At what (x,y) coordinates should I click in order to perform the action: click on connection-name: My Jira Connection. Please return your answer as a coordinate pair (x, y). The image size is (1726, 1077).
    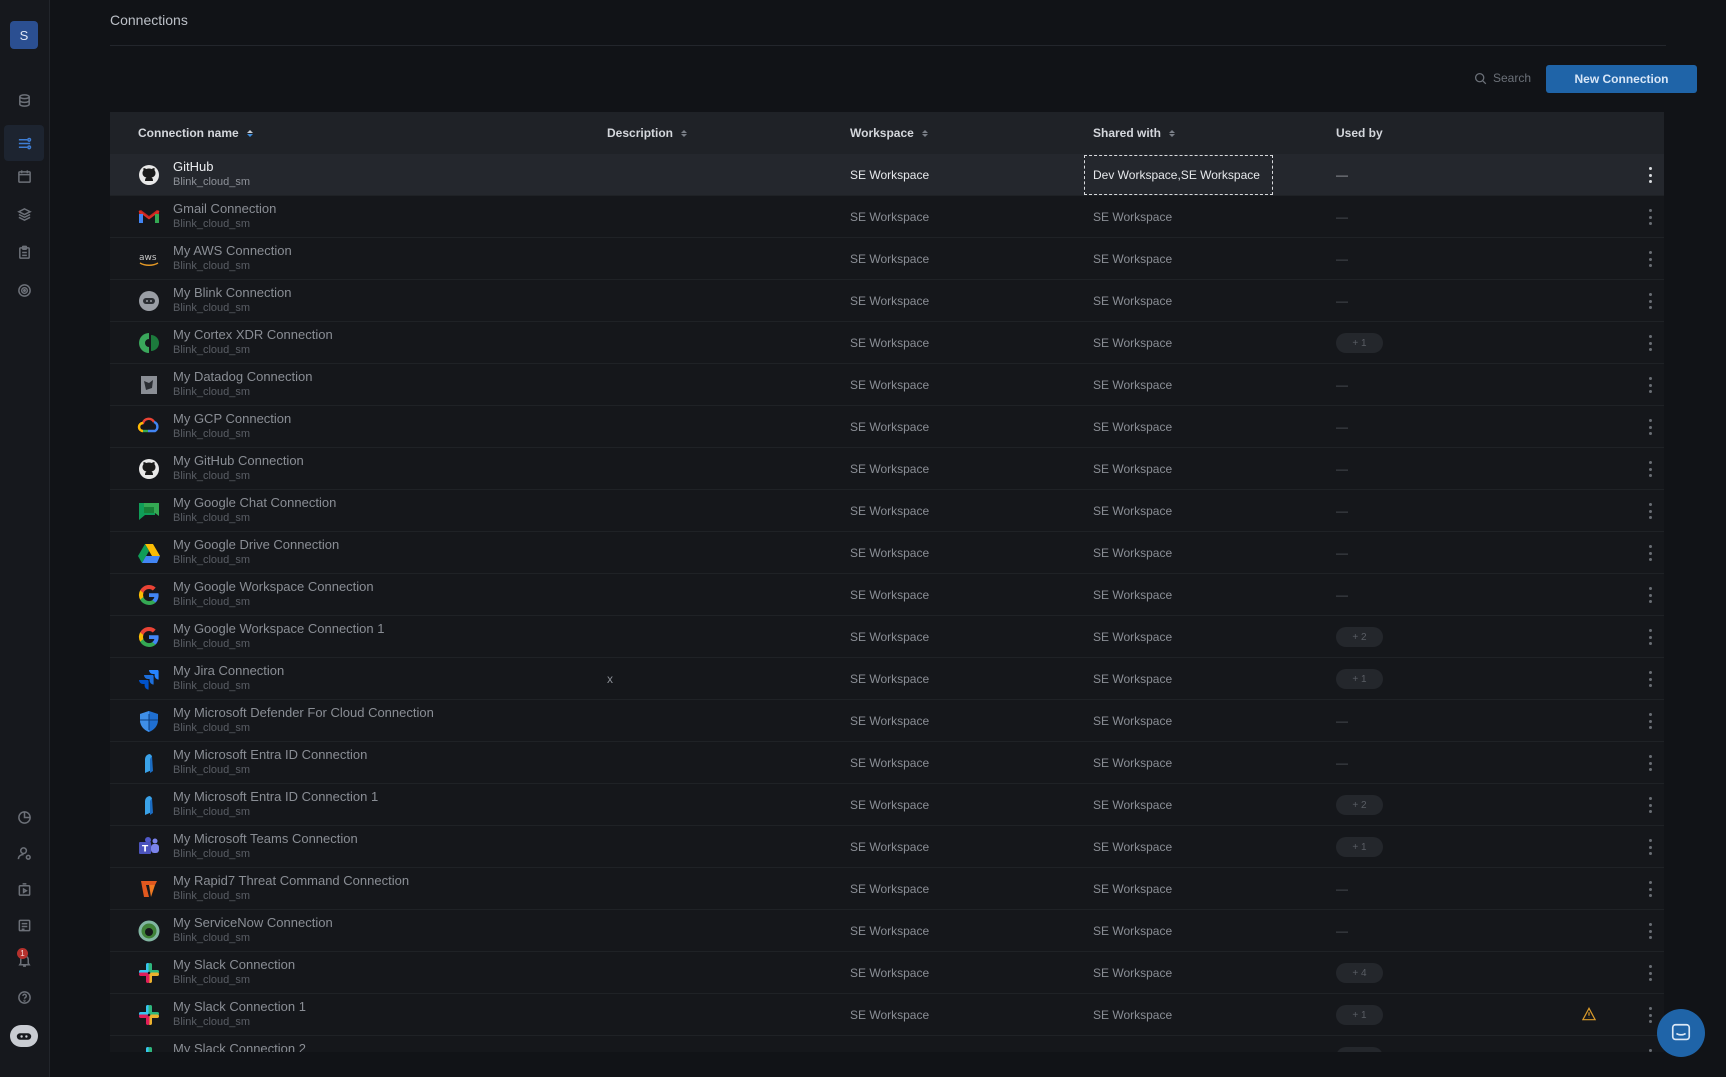
    Looking at the image, I should click on (228, 670).